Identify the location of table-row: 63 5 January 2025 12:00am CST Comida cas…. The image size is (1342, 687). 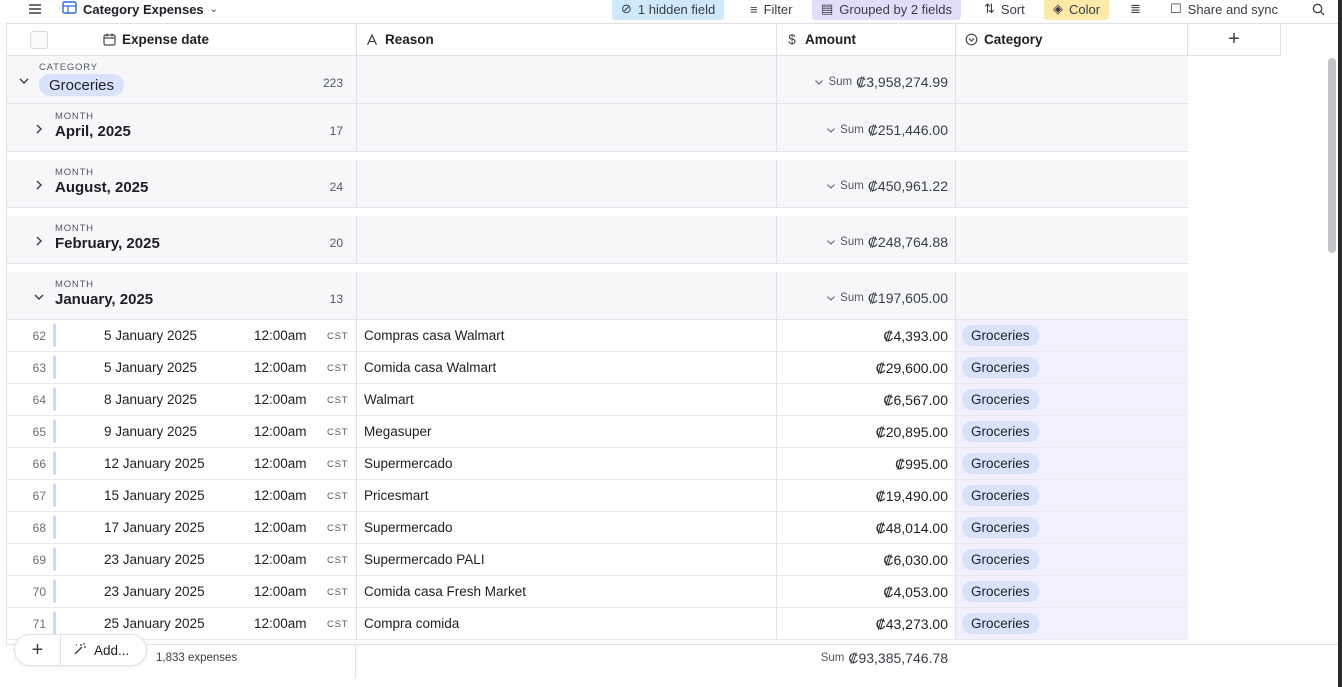
(597, 368).